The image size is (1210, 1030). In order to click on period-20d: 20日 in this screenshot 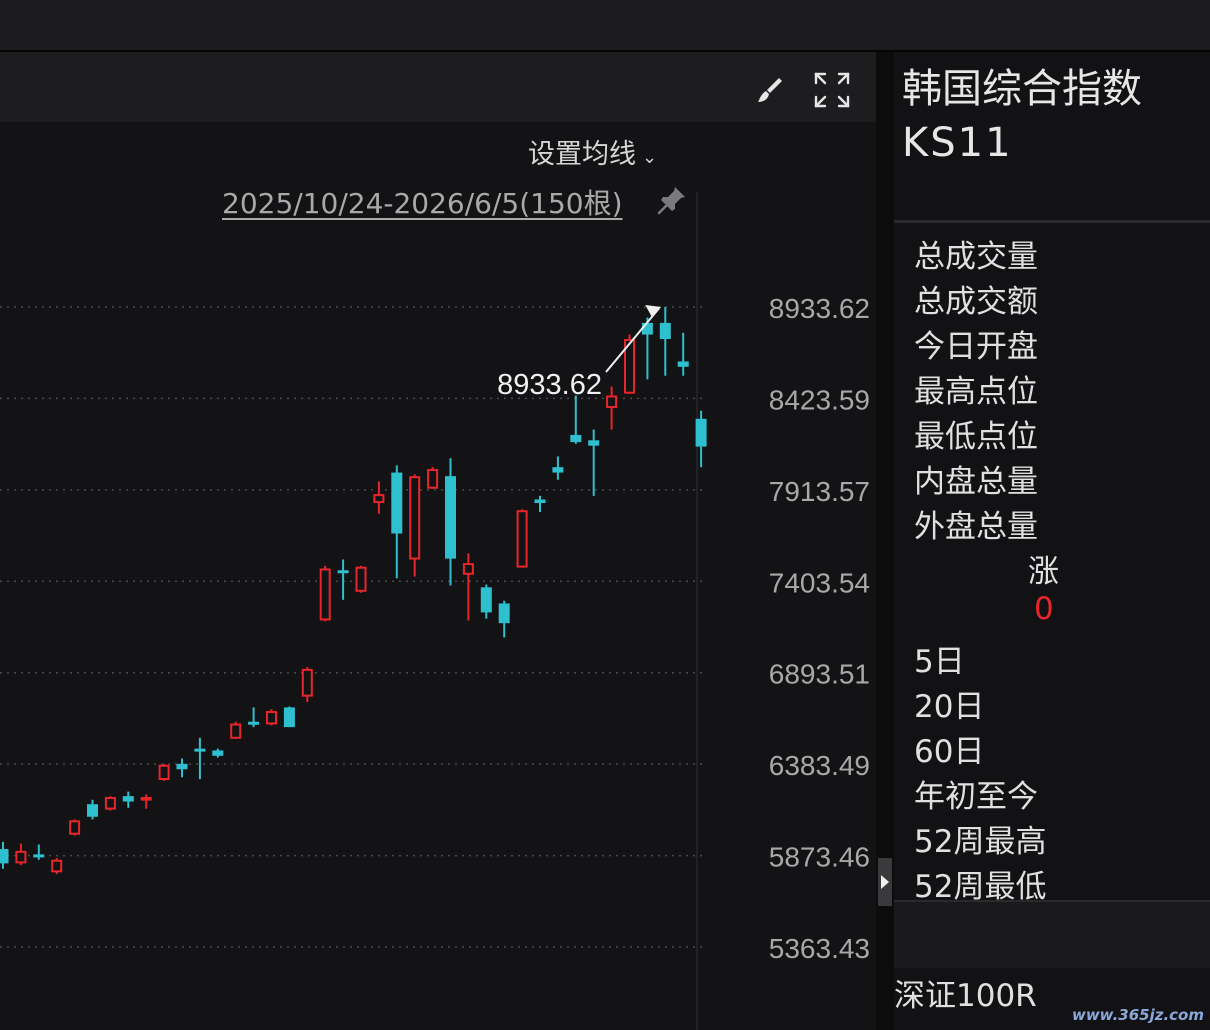, I will do `click(949, 707)`.